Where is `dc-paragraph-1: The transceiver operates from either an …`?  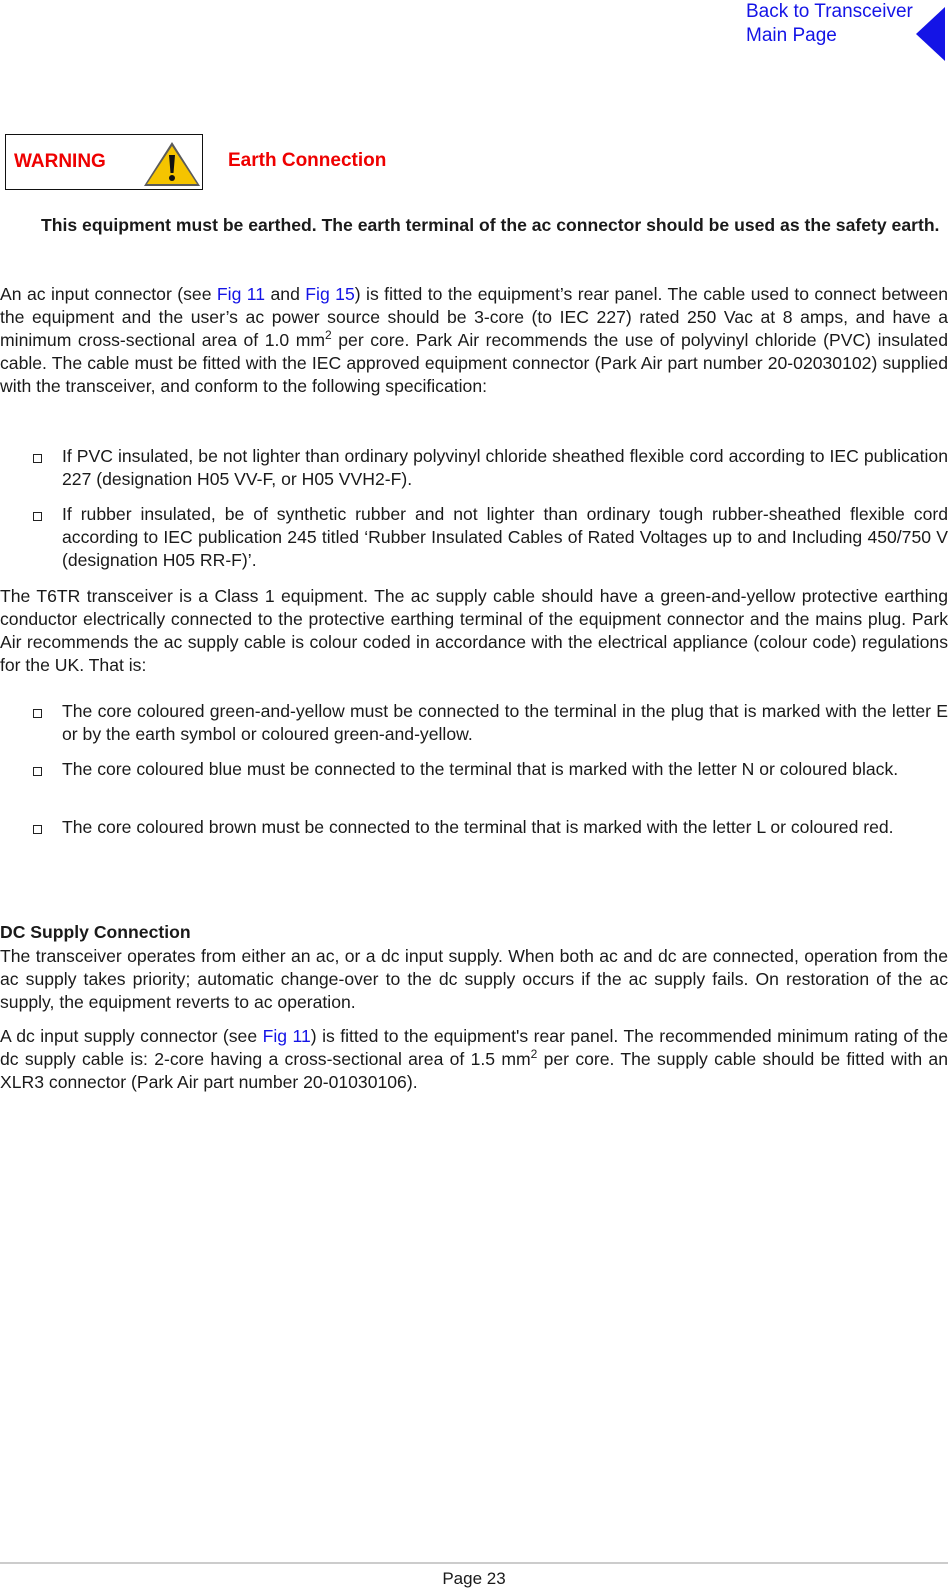 dc-paragraph-1: The transceiver operates from either an … is located at coordinates (474, 979).